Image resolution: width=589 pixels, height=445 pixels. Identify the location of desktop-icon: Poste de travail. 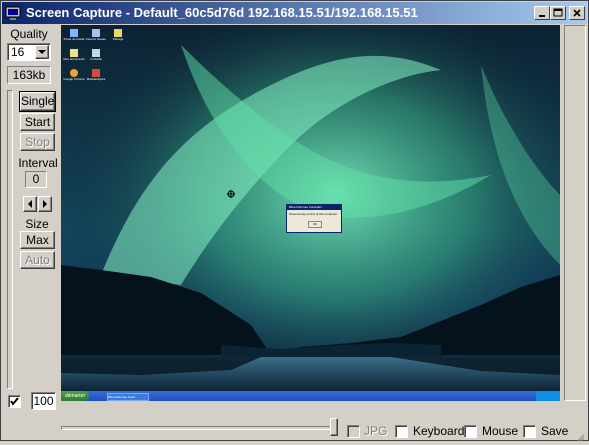
(74, 35).